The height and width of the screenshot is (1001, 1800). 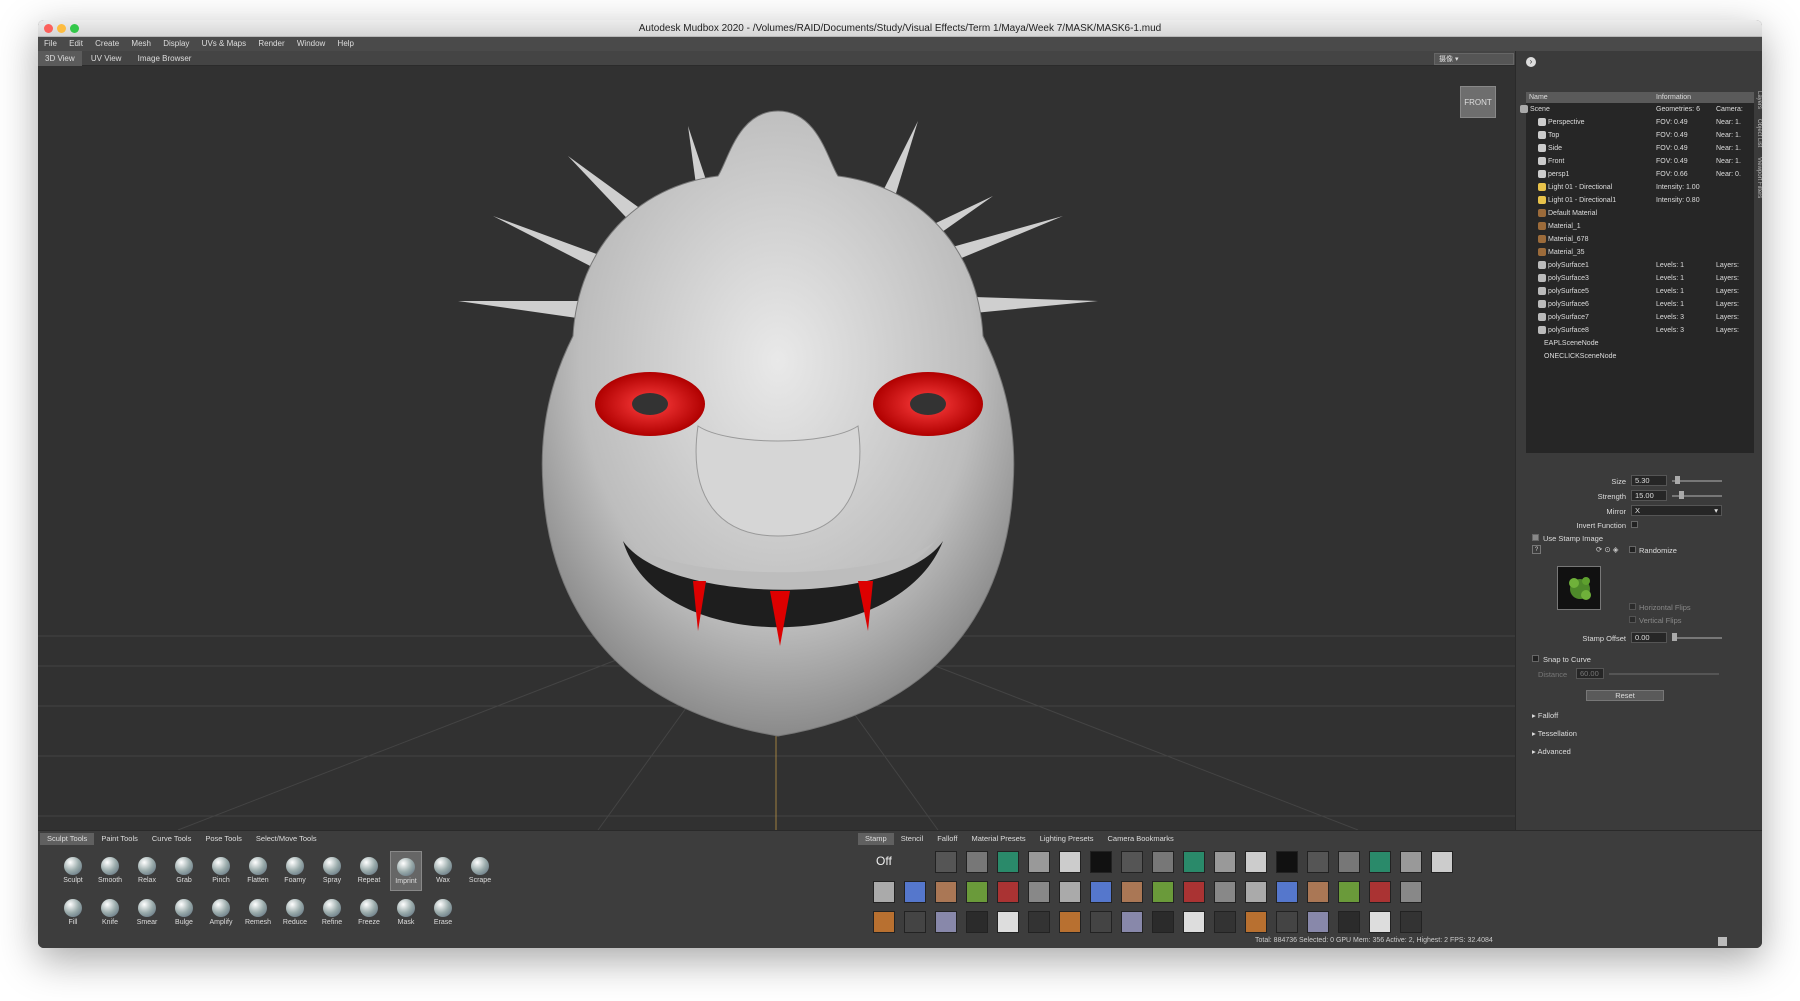 What do you see at coordinates (1640, 200) in the screenshot?
I see `object-list-row: Light 01 - Directional1 Intensity: 0.80` at bounding box center [1640, 200].